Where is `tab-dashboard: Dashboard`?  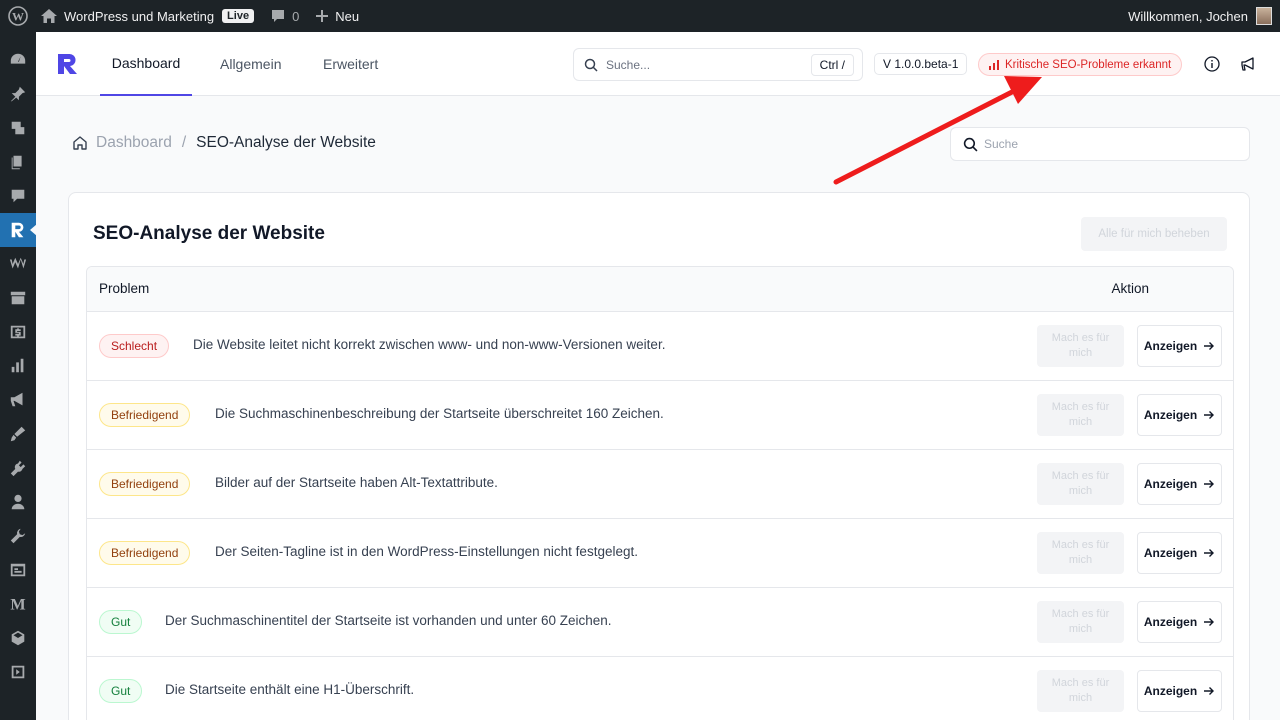
tab-dashboard: Dashboard is located at coordinates (146, 64).